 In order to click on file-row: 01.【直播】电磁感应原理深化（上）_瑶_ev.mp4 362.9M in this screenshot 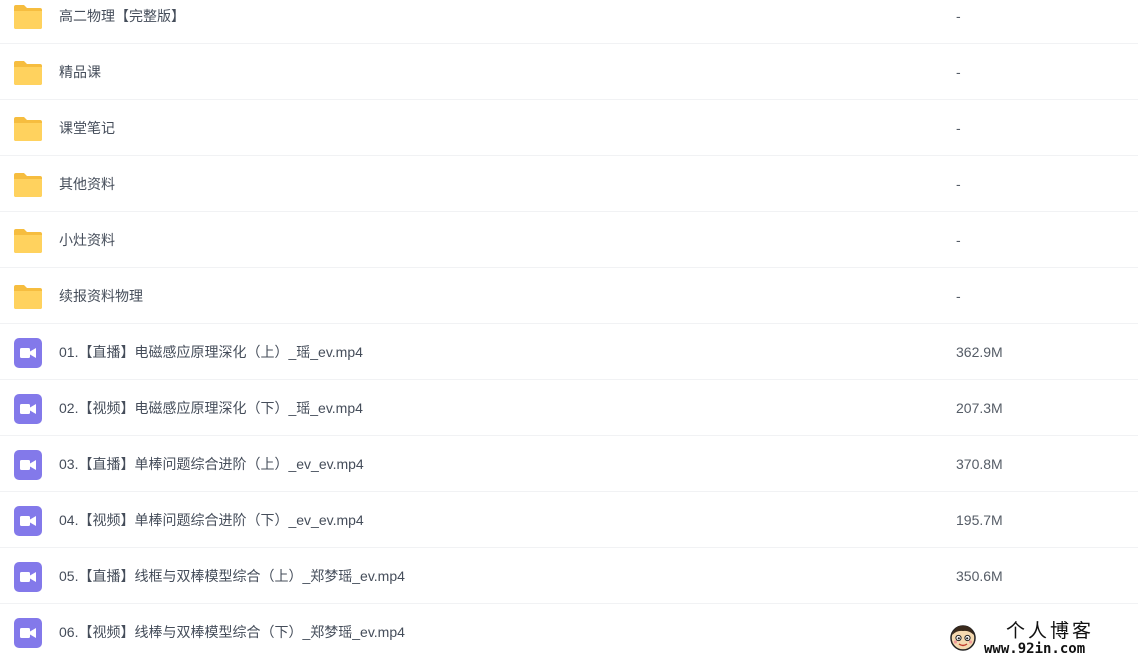, I will do `click(569, 352)`.